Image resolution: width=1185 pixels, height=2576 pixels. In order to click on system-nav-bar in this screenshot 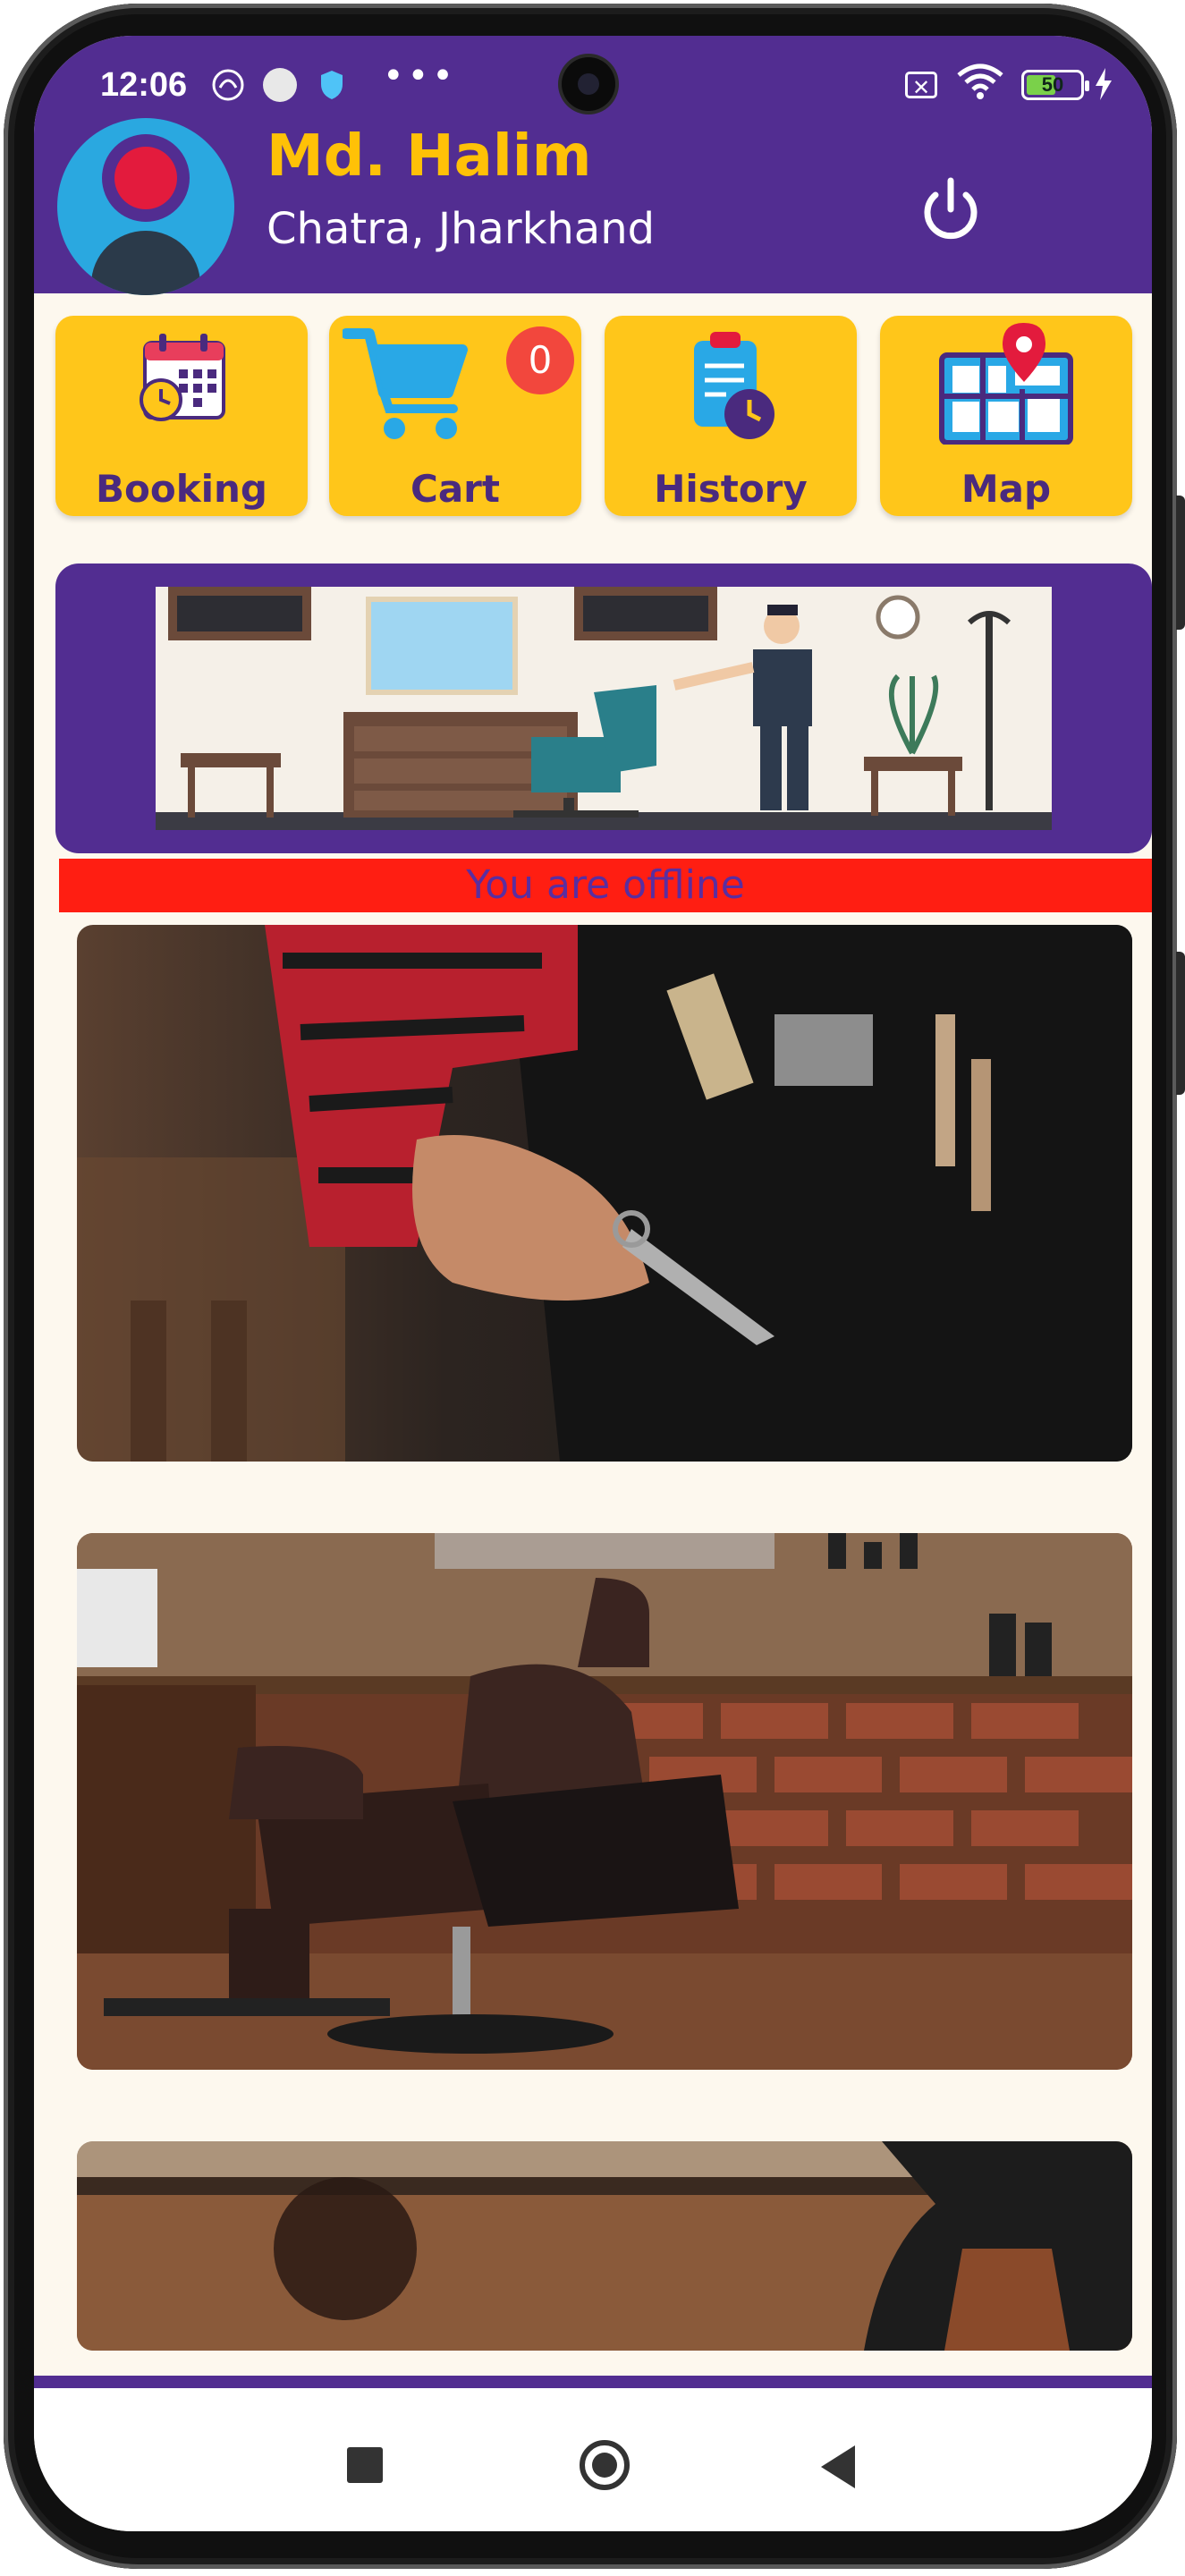, I will do `click(593, 2459)`.